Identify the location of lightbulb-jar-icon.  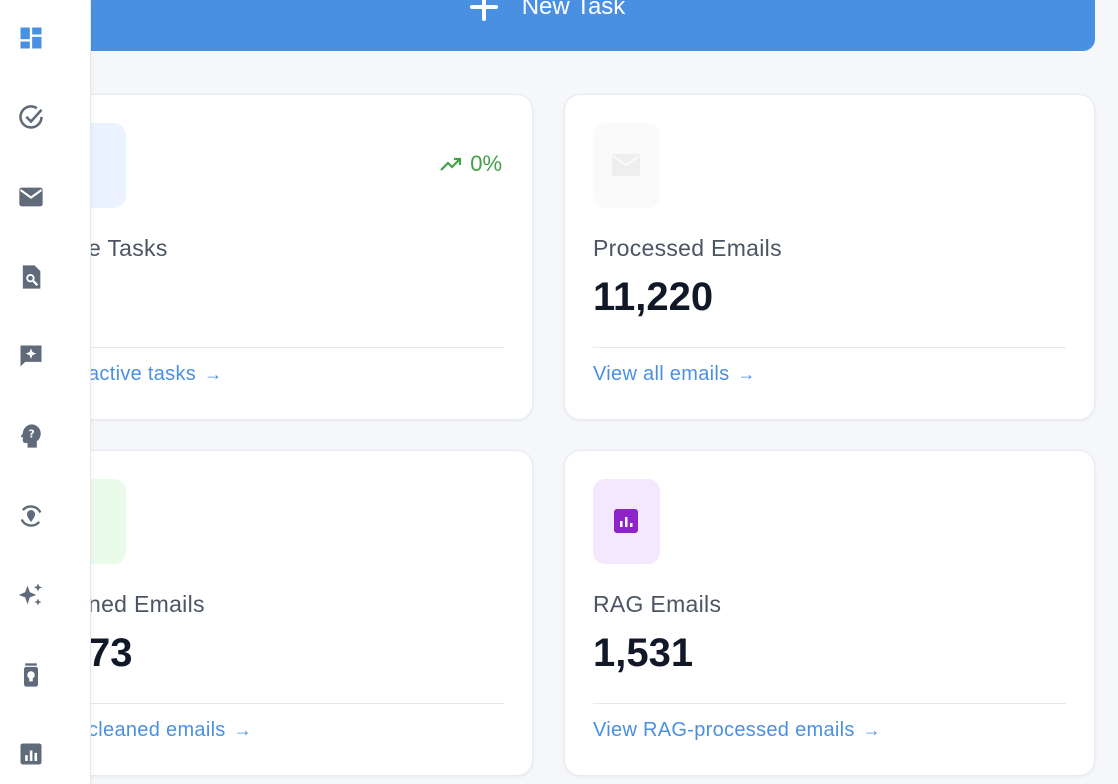
(31, 675).